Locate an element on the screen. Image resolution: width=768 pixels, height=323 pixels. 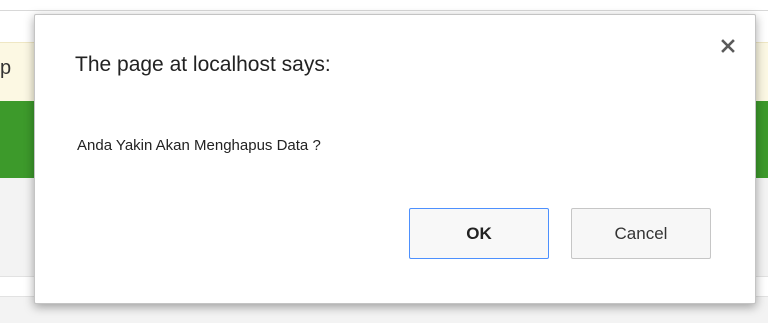
dialog-message: Anda Yakin Akan Menghapus Data ? is located at coordinates (199, 145).